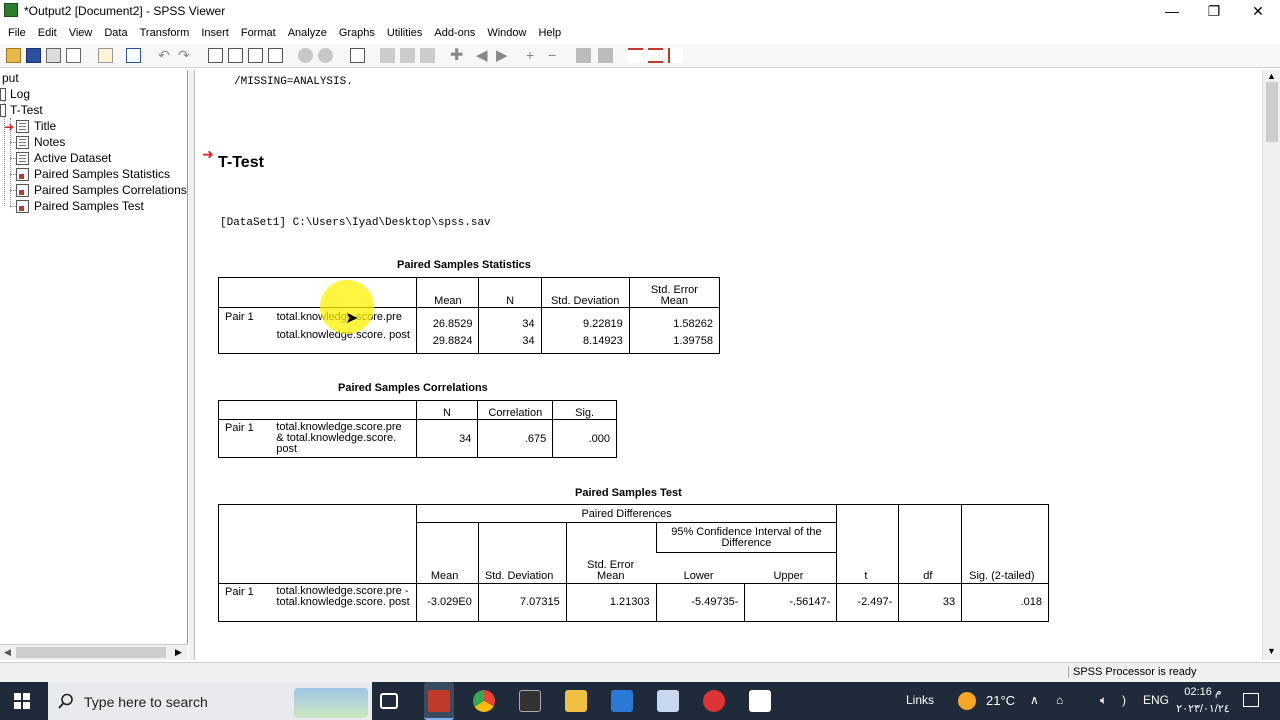  What do you see at coordinates (22, 701) in the screenshot?
I see `windows-start-icon` at bounding box center [22, 701].